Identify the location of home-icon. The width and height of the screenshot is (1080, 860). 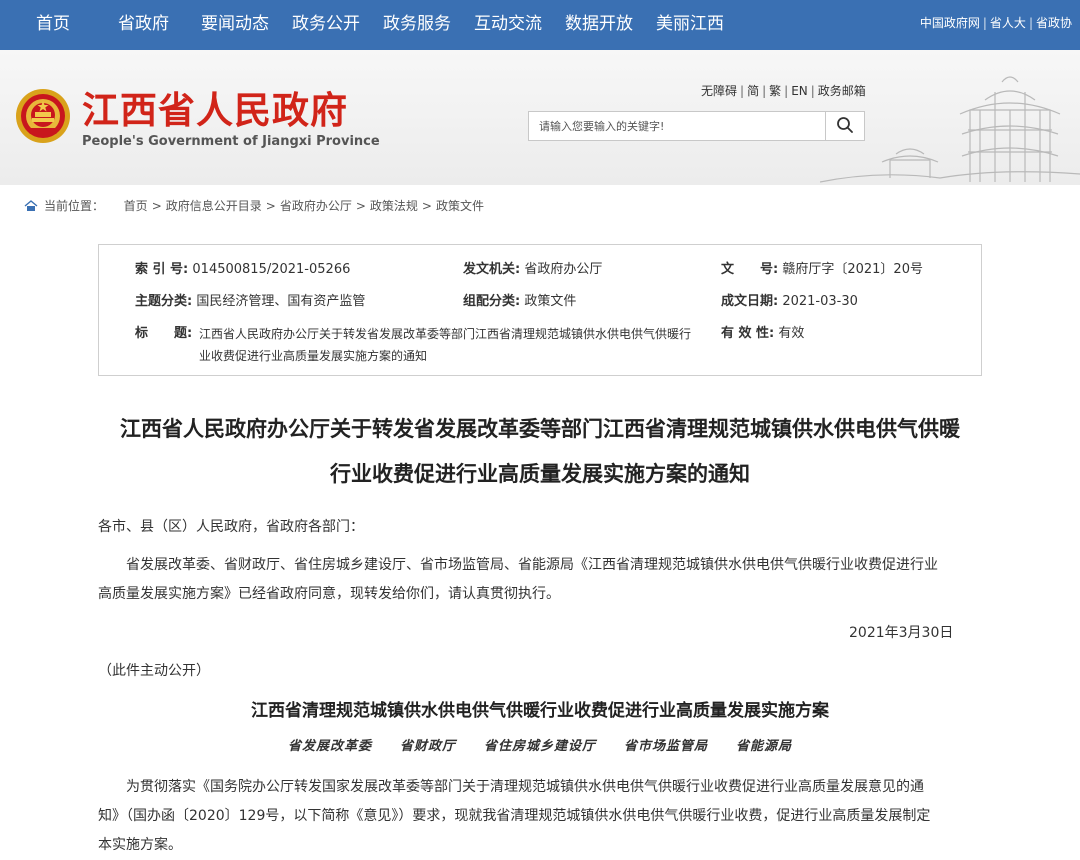
(31, 205).